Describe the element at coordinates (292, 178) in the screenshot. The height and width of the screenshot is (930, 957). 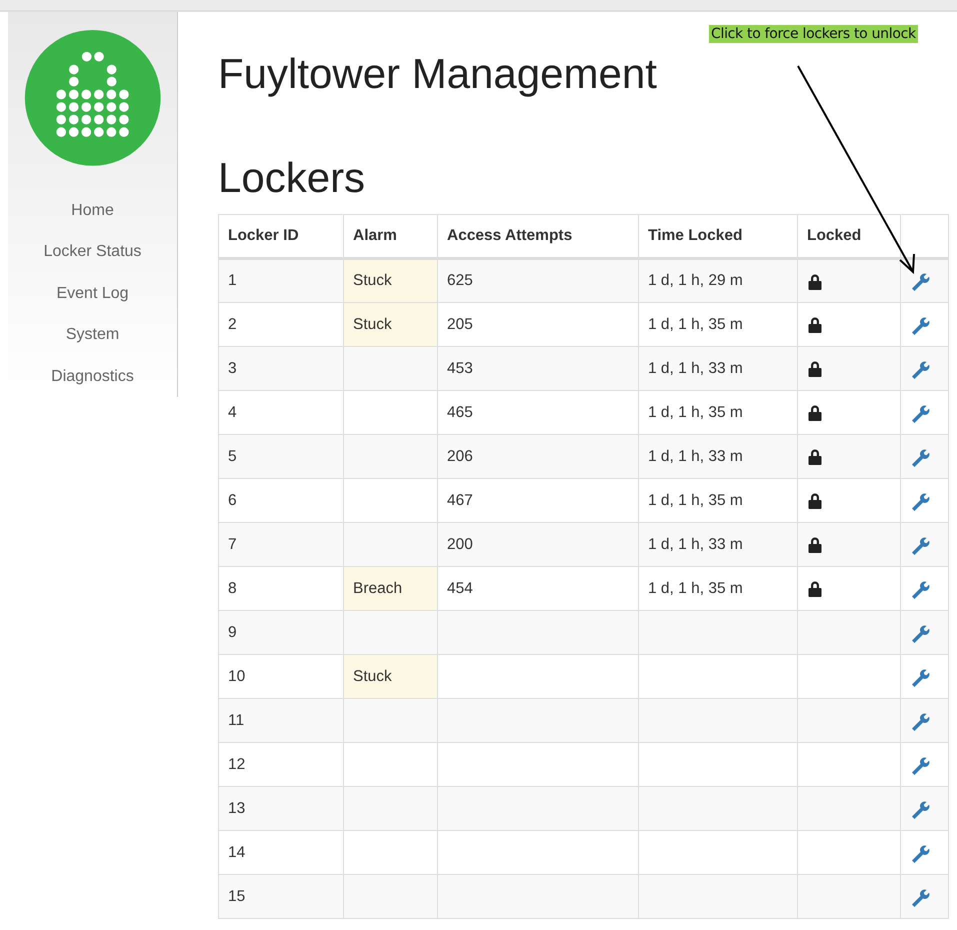
I see `section-title: Lockers` at that location.